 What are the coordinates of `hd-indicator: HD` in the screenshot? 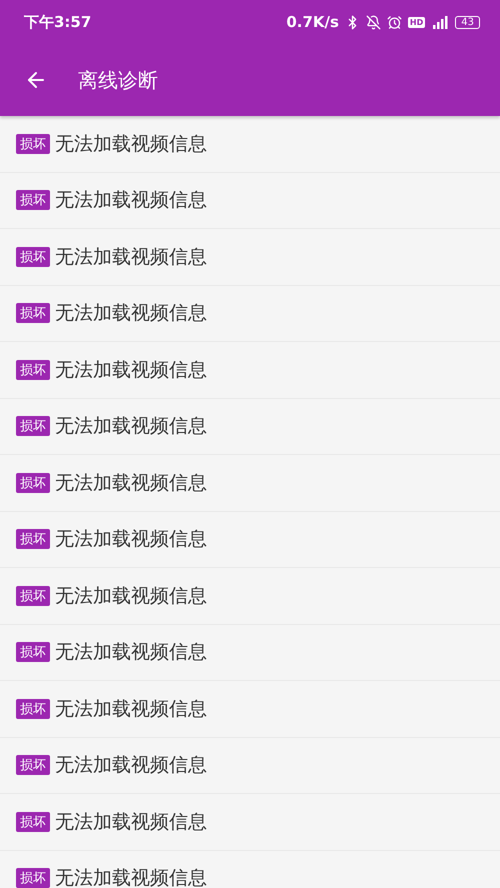 It's located at (417, 22).